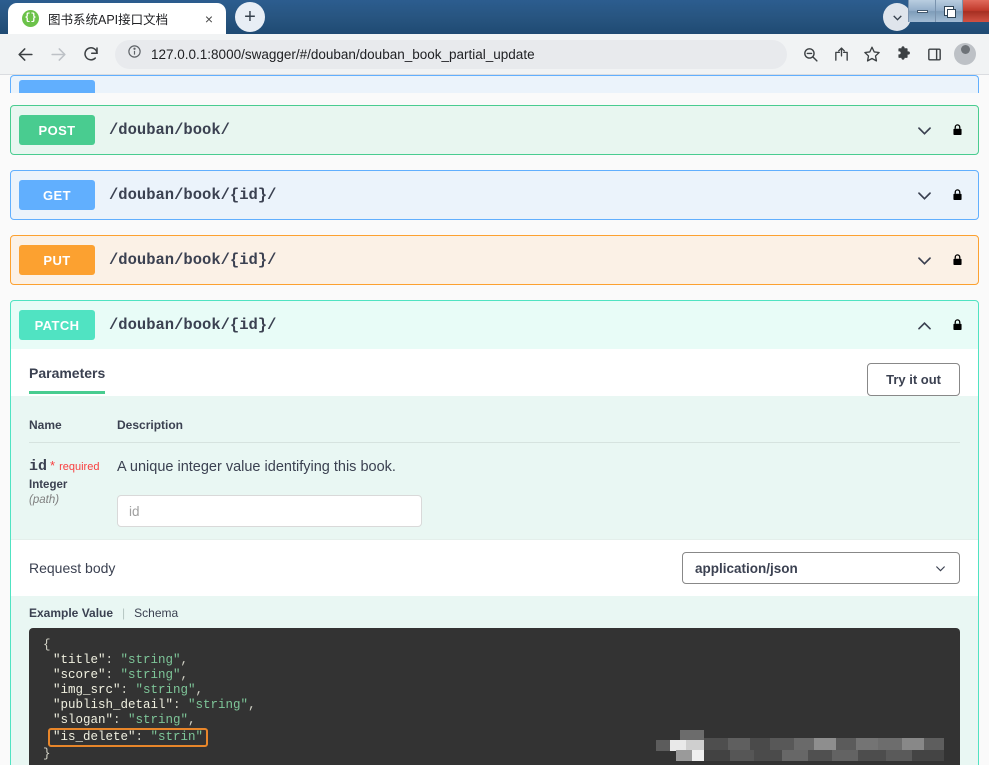 The width and height of the screenshot is (989, 765). I want to click on window-controls, so click(948, 11).